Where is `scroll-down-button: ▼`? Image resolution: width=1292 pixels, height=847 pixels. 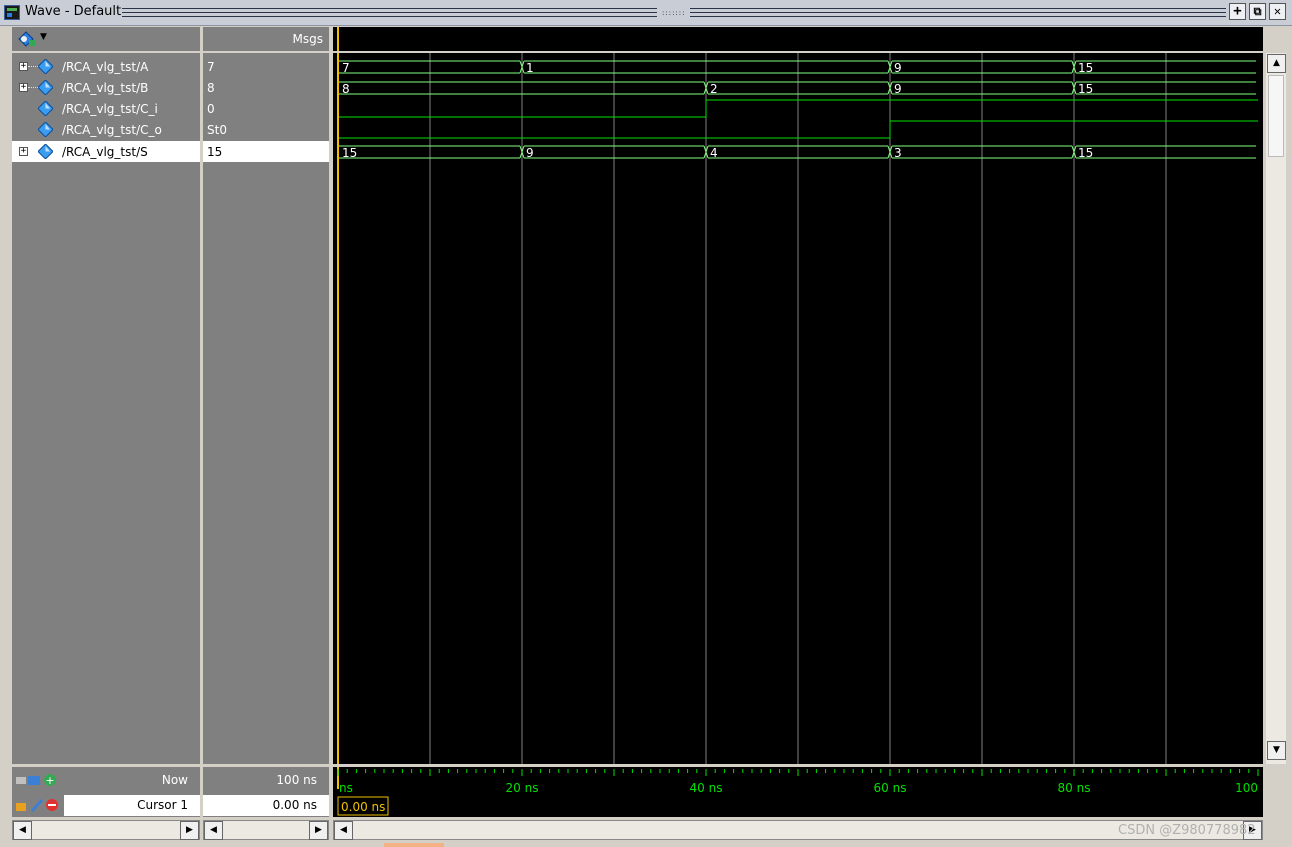 scroll-down-button: ▼ is located at coordinates (1276, 750).